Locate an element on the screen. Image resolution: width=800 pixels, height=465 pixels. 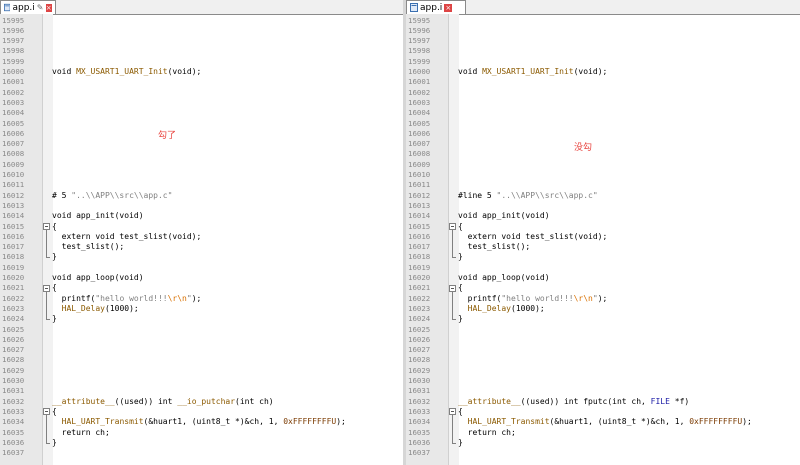
line-number: 16000 is located at coordinates (13, 71).